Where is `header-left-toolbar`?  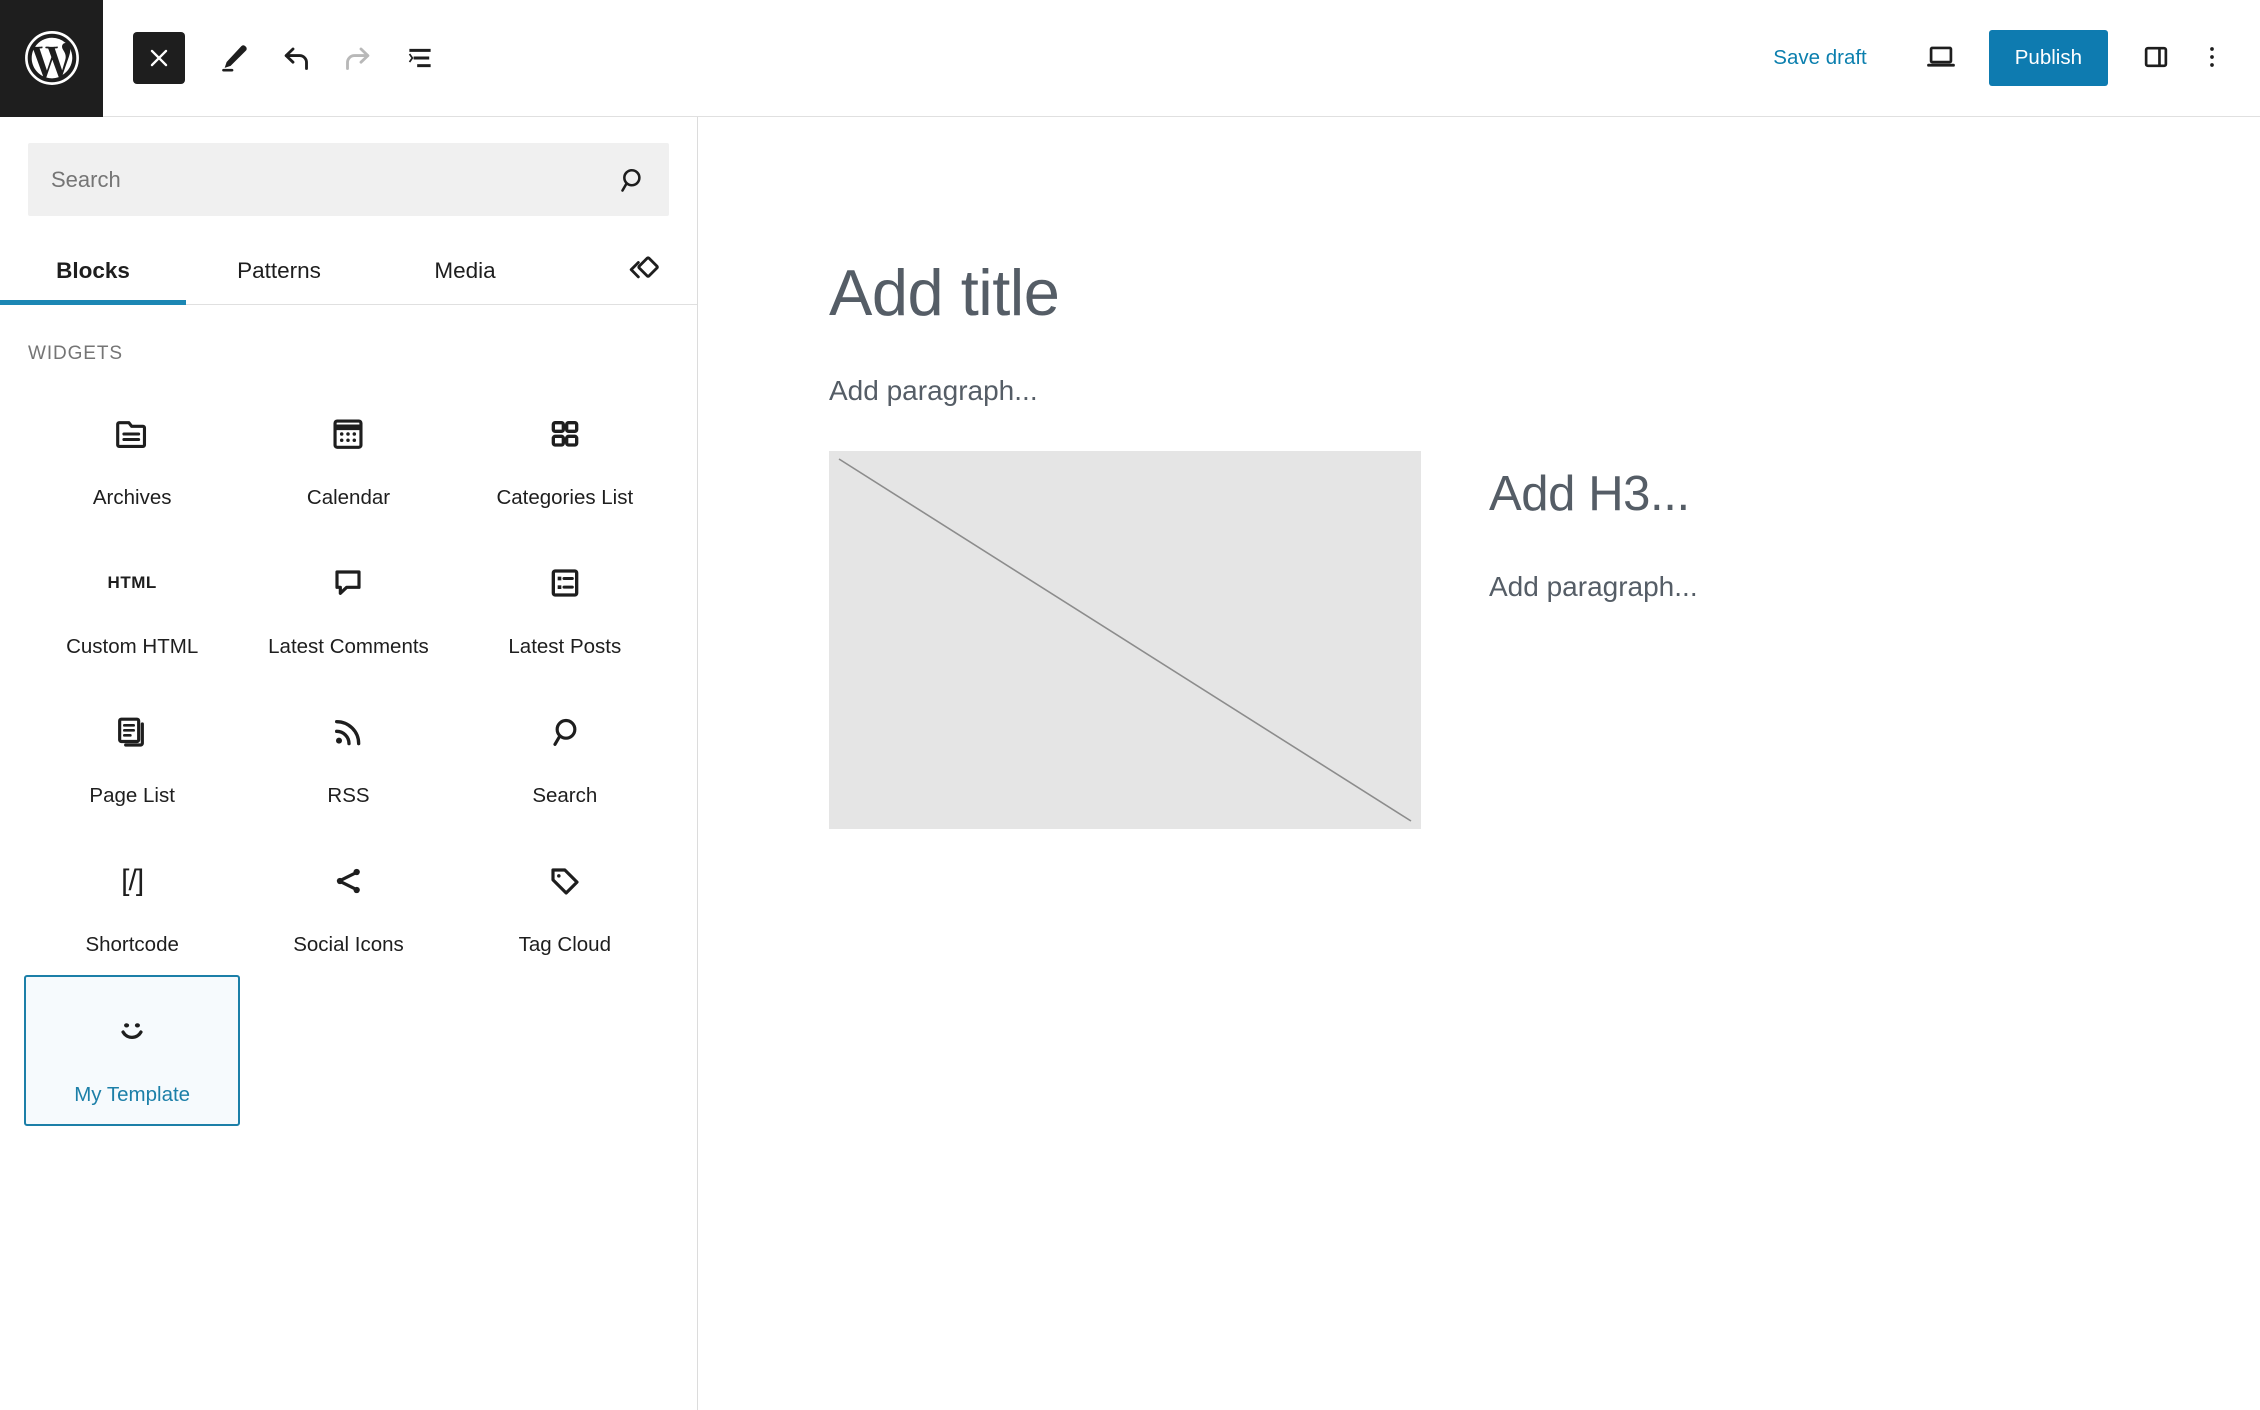
header-left-toolbar is located at coordinates (277, 58).